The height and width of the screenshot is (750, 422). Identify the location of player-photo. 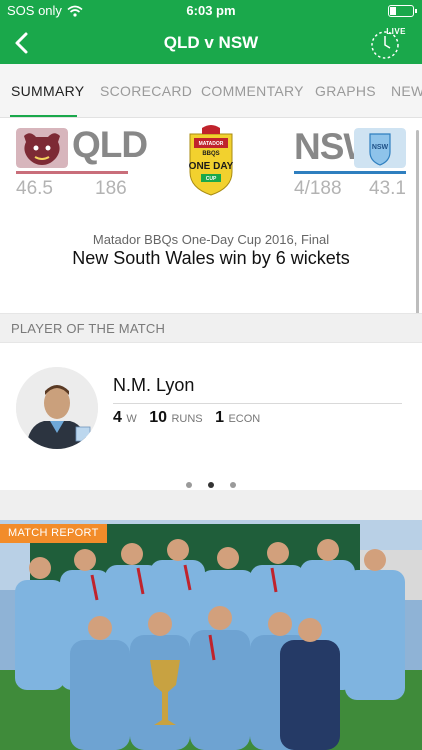
(57, 408).